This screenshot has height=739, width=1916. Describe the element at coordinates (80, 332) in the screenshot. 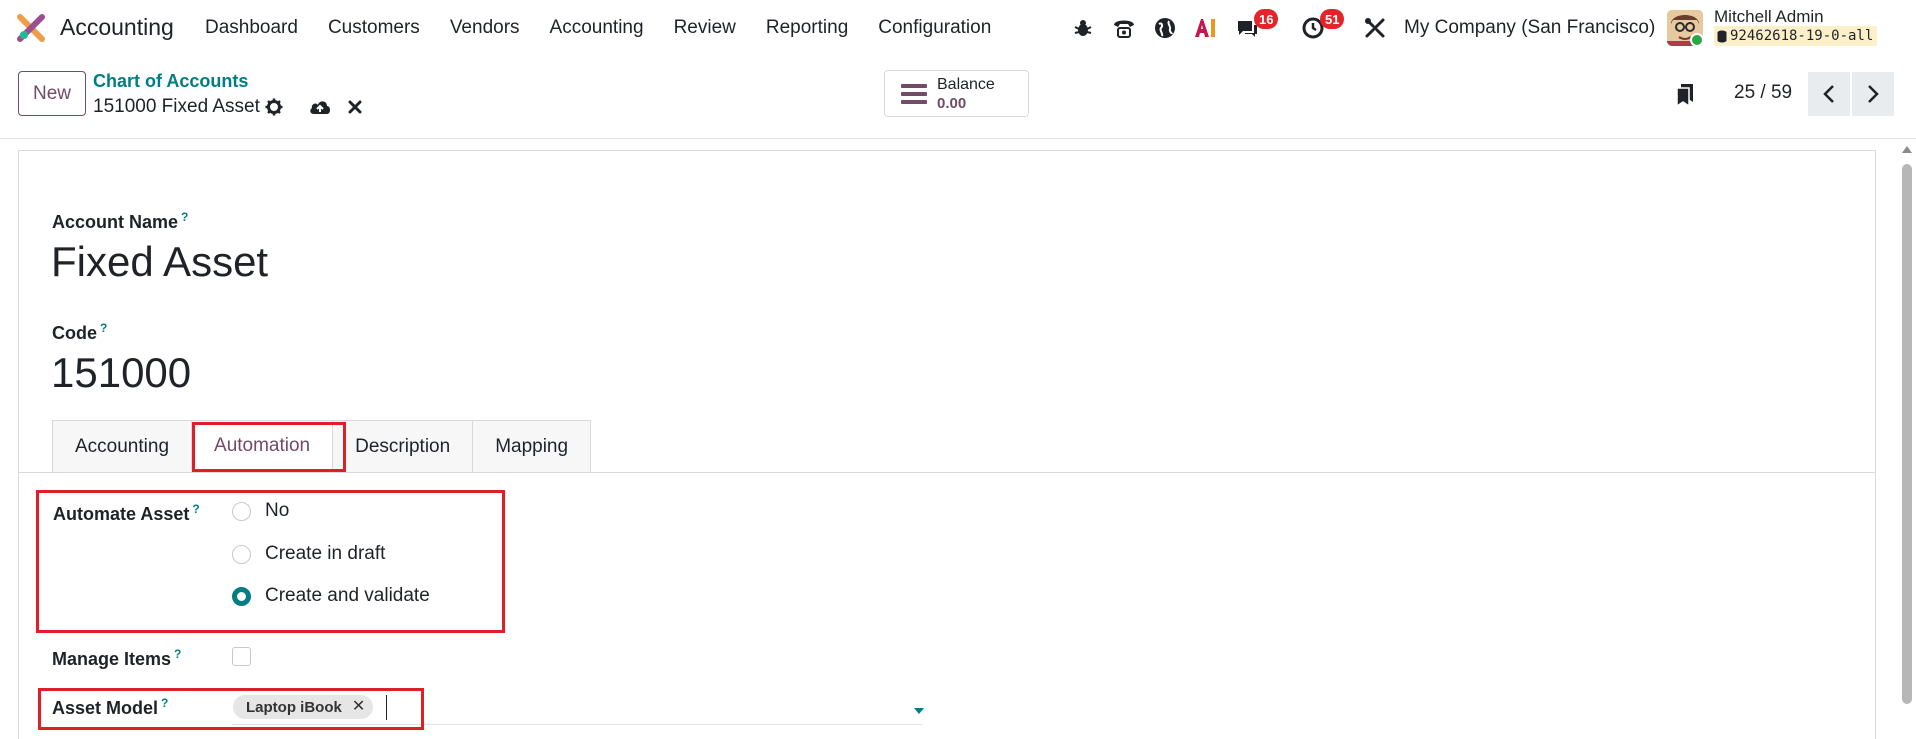

I see `code-label: Code?` at that location.